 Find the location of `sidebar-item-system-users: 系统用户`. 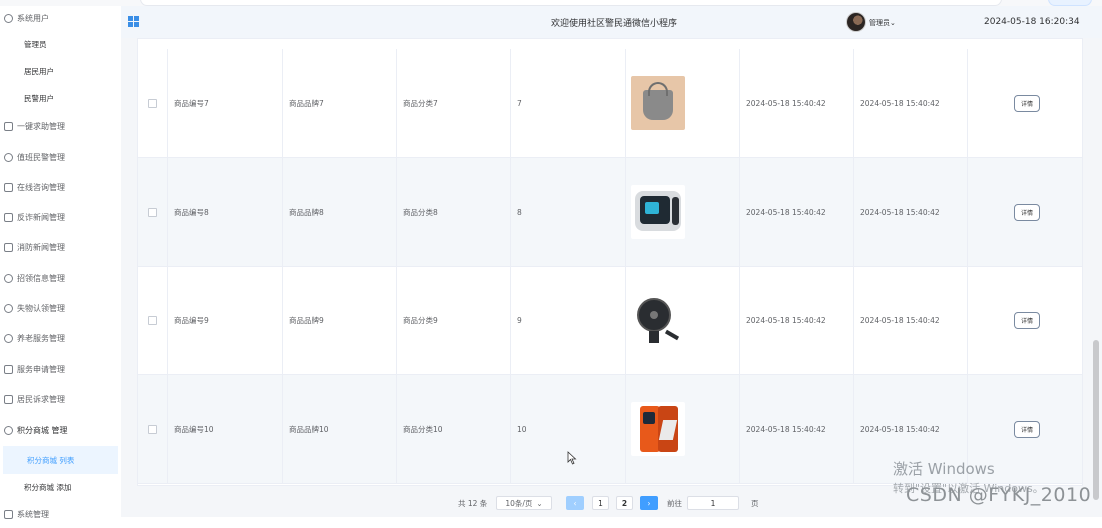

sidebar-item-system-users: 系统用户 is located at coordinates (60, 18).